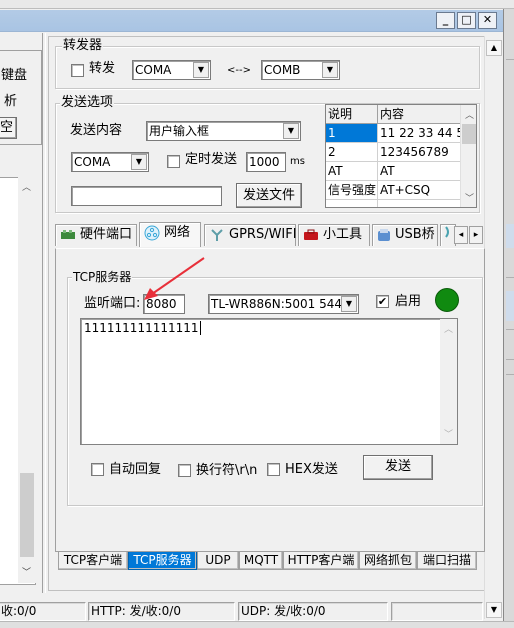  Describe the element at coordinates (257, 624) in the screenshot. I see `window-bottom-edge` at that location.